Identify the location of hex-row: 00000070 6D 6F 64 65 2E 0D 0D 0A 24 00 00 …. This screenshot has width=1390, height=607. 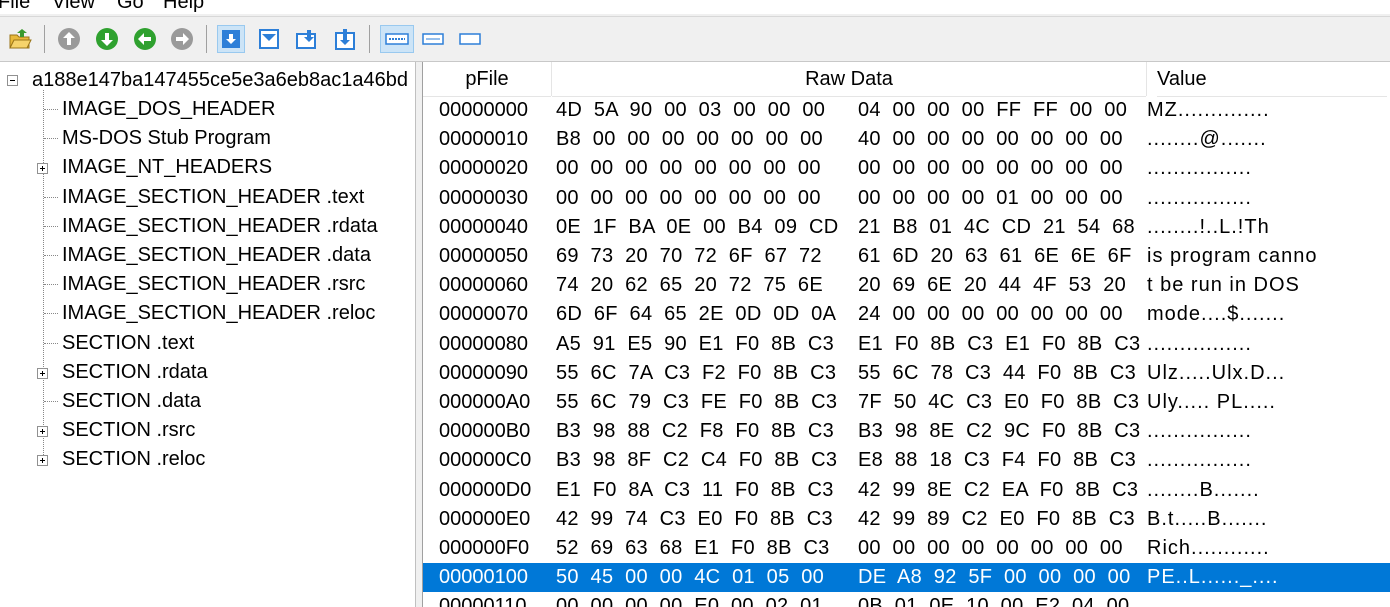
(906, 314).